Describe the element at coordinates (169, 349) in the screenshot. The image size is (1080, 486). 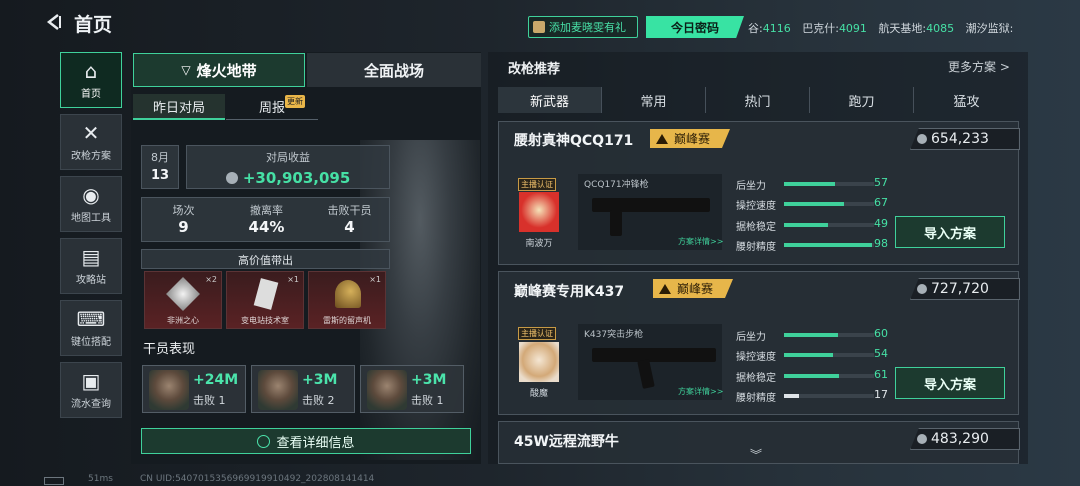
I see `operators-title: 干员表现` at that location.